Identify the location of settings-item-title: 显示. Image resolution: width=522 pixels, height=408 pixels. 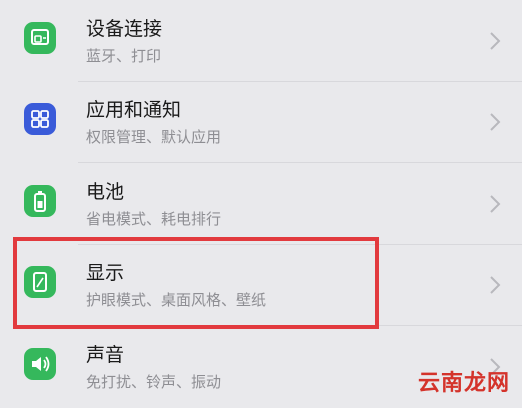
(105, 273).